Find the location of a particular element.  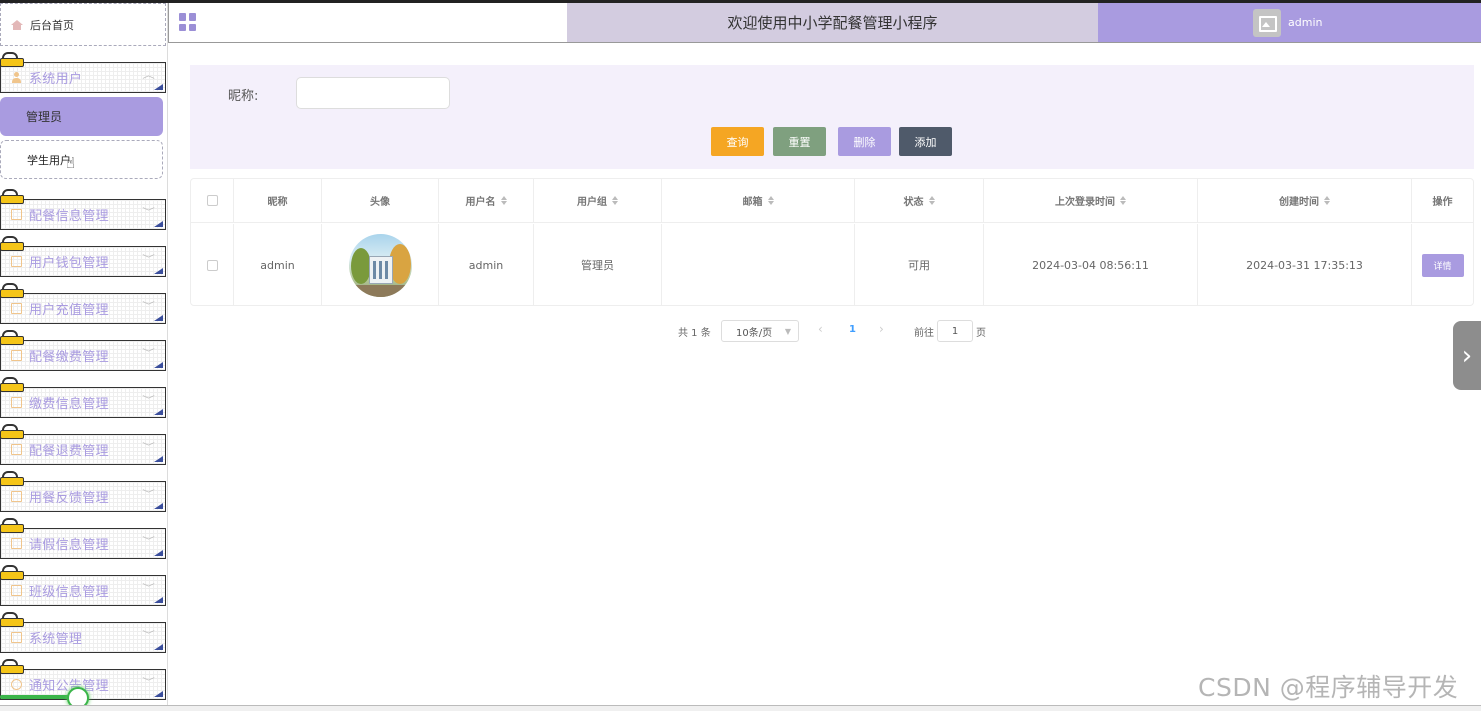

sidebar-group-meal-info: 配餐信息管理 ﹀ is located at coordinates (83, 209).